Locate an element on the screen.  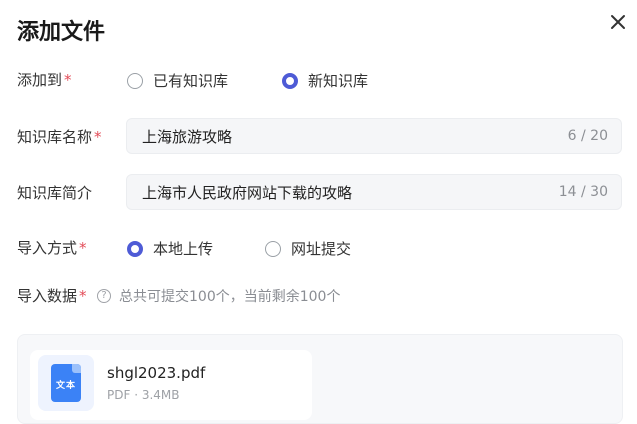
kb-name-input: 上海旅游攻略 6 / 20 is located at coordinates (374, 136).